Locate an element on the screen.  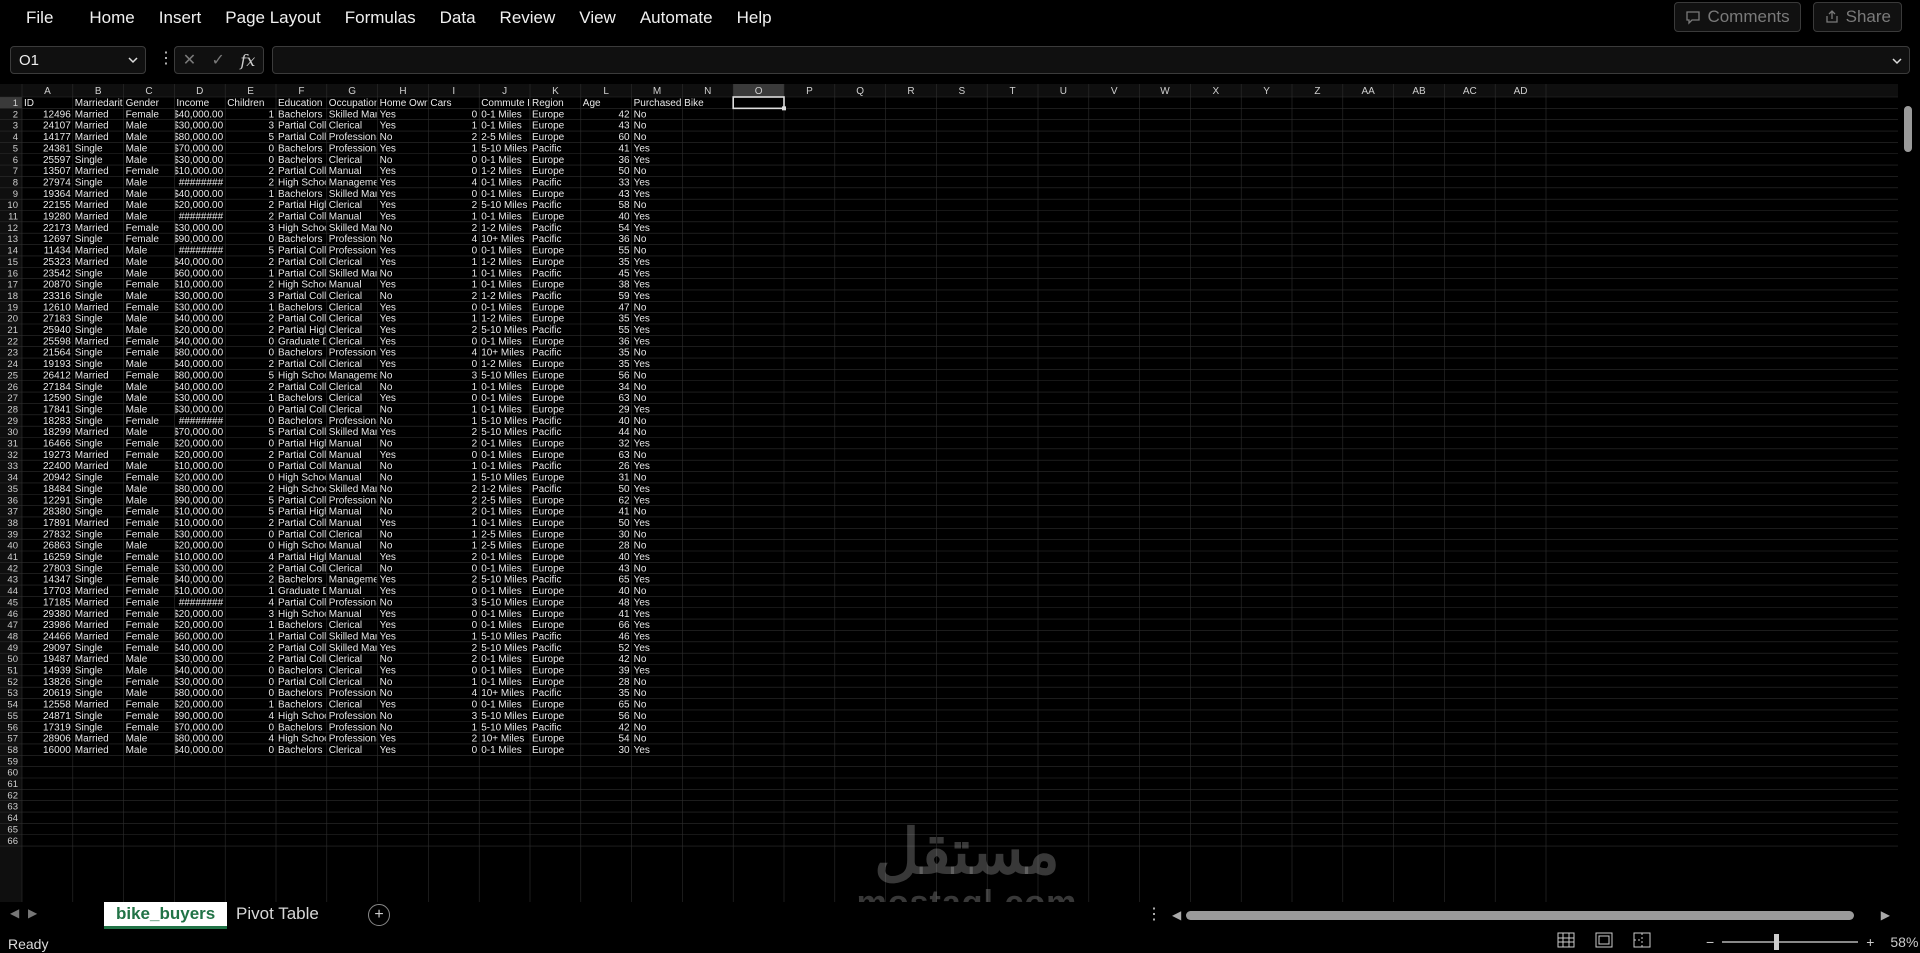
zoom-slider-knob is located at coordinates (1777, 942).